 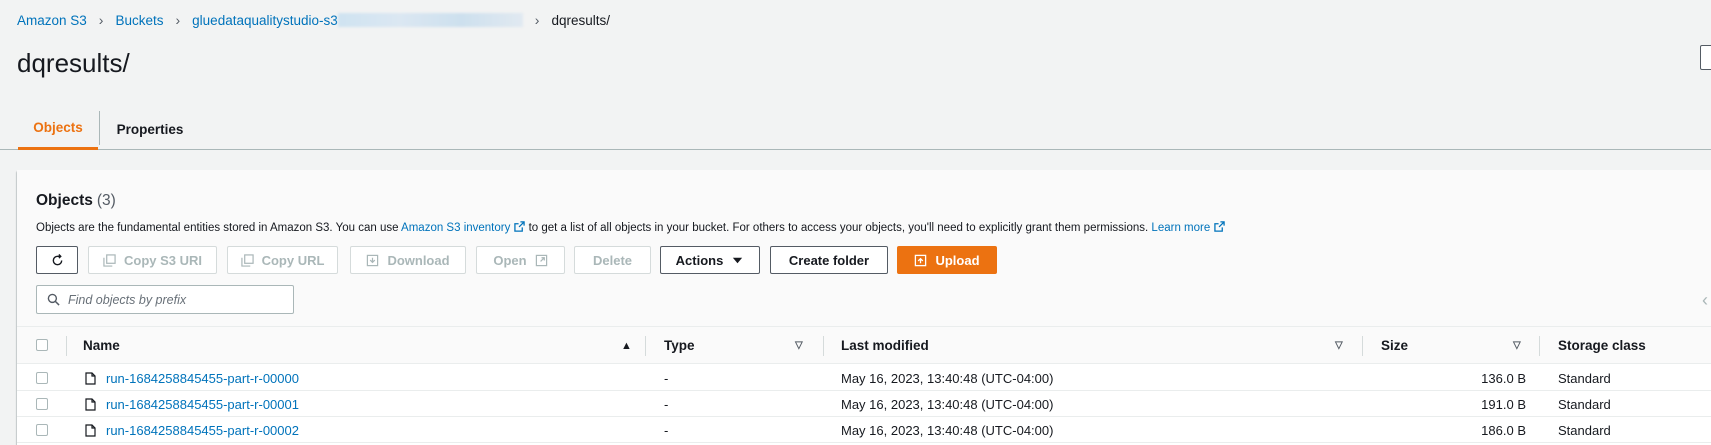 What do you see at coordinates (64, 200) in the screenshot?
I see `objects-title-text: Objects` at bounding box center [64, 200].